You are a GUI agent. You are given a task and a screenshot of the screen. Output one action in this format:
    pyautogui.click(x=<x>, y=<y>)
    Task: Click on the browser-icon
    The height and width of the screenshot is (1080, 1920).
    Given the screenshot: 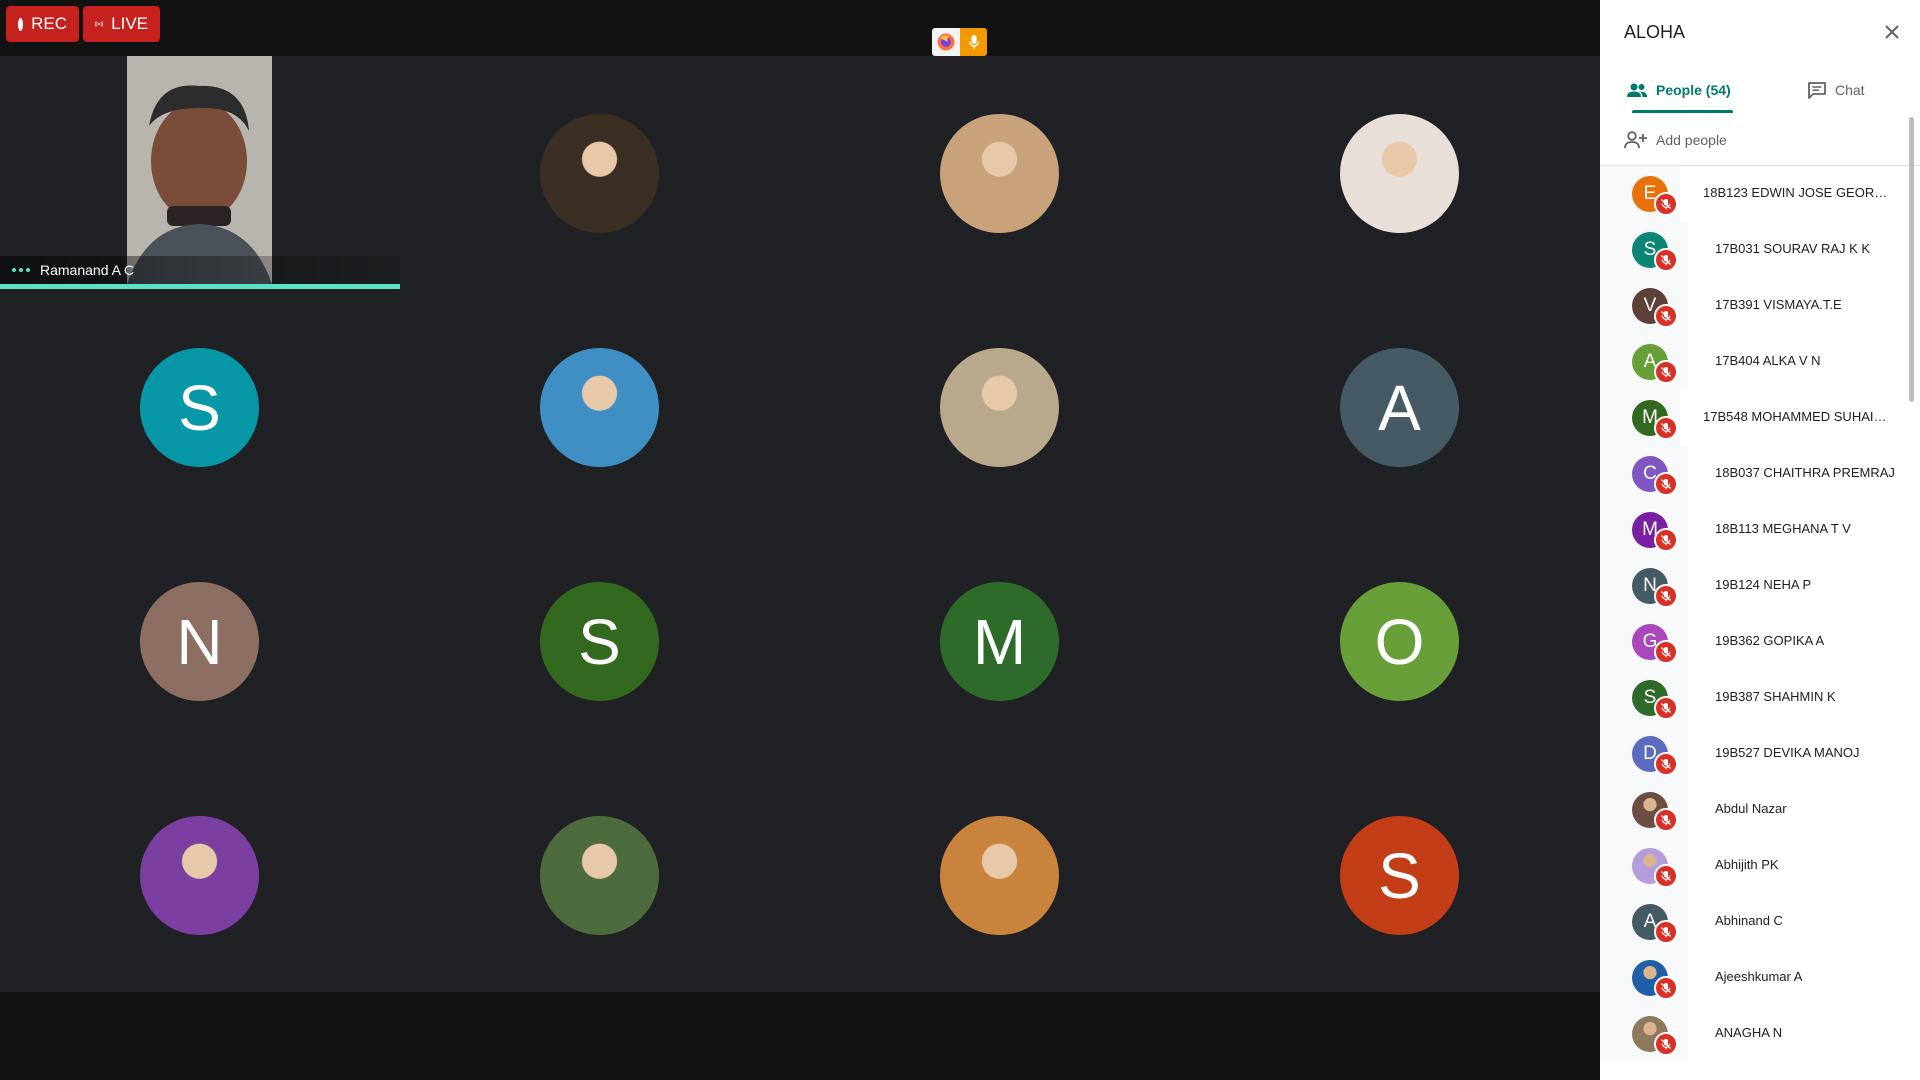 What is the action you would take?
    pyautogui.click(x=946, y=42)
    